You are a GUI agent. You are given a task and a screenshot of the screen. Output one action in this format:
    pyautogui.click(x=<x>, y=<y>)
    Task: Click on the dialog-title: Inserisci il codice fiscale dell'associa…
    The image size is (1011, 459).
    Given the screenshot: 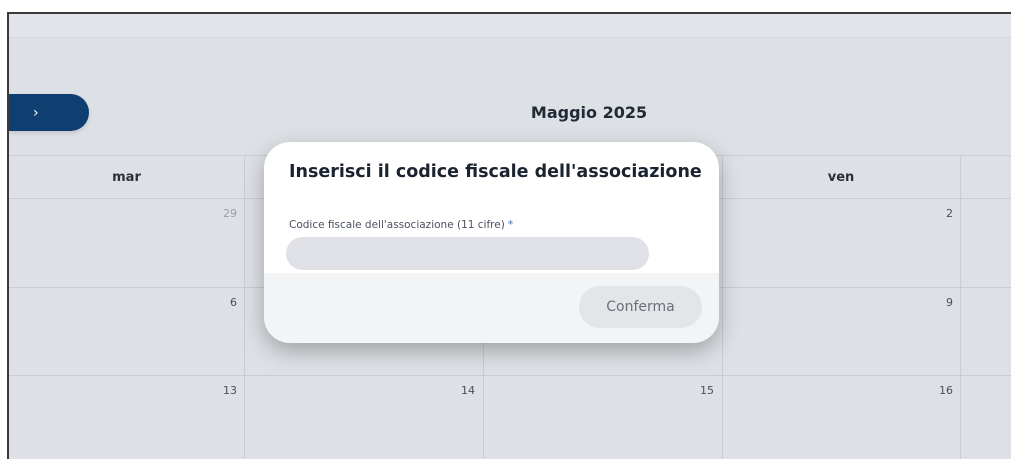 What is the action you would take?
    pyautogui.click(x=495, y=172)
    